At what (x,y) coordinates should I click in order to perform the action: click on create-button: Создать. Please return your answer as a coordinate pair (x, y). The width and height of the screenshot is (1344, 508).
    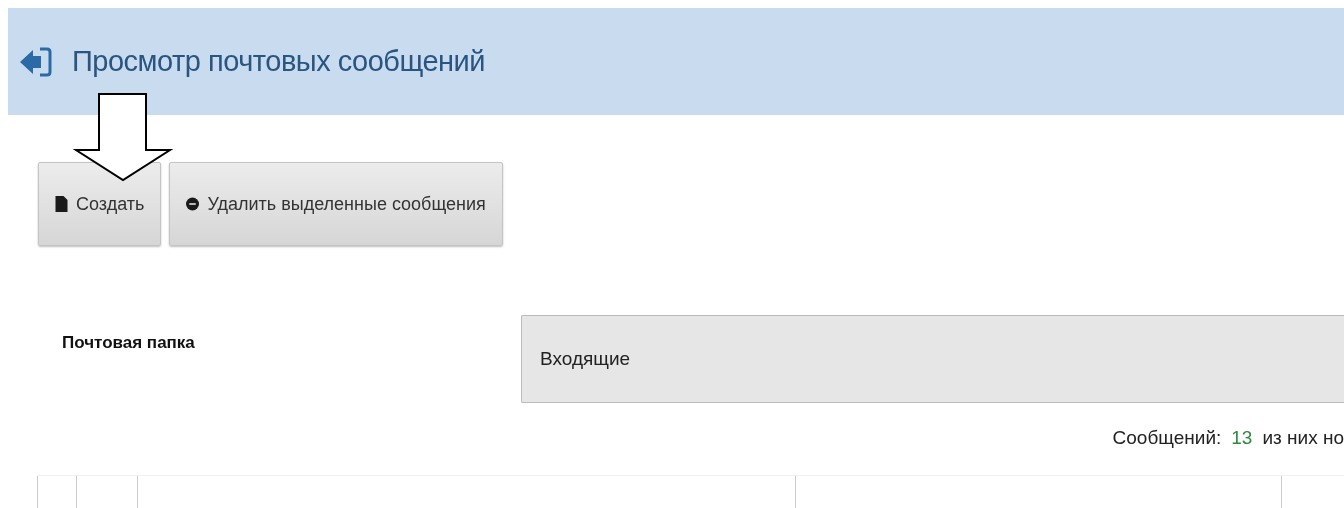
    Looking at the image, I should click on (100, 204).